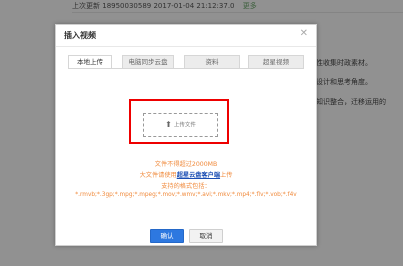 The width and height of the screenshot is (403, 266). Describe the element at coordinates (304, 33) in the screenshot. I see `close-icon: ✕` at that location.